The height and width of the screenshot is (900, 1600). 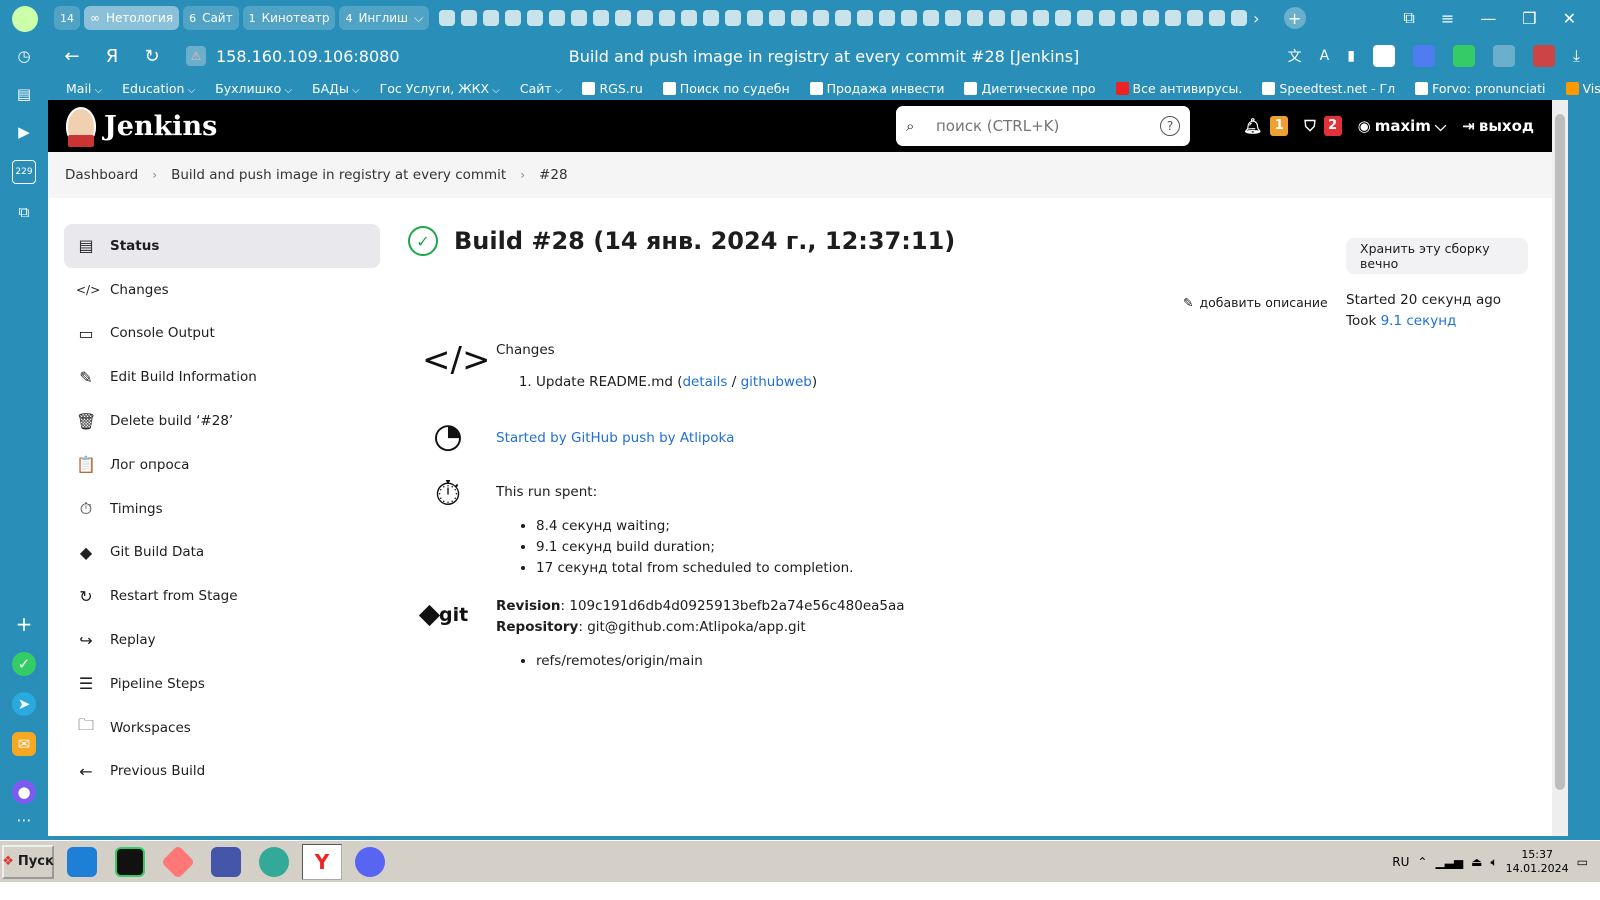 What do you see at coordinates (274, 862) in the screenshot?
I see `browser-app` at bounding box center [274, 862].